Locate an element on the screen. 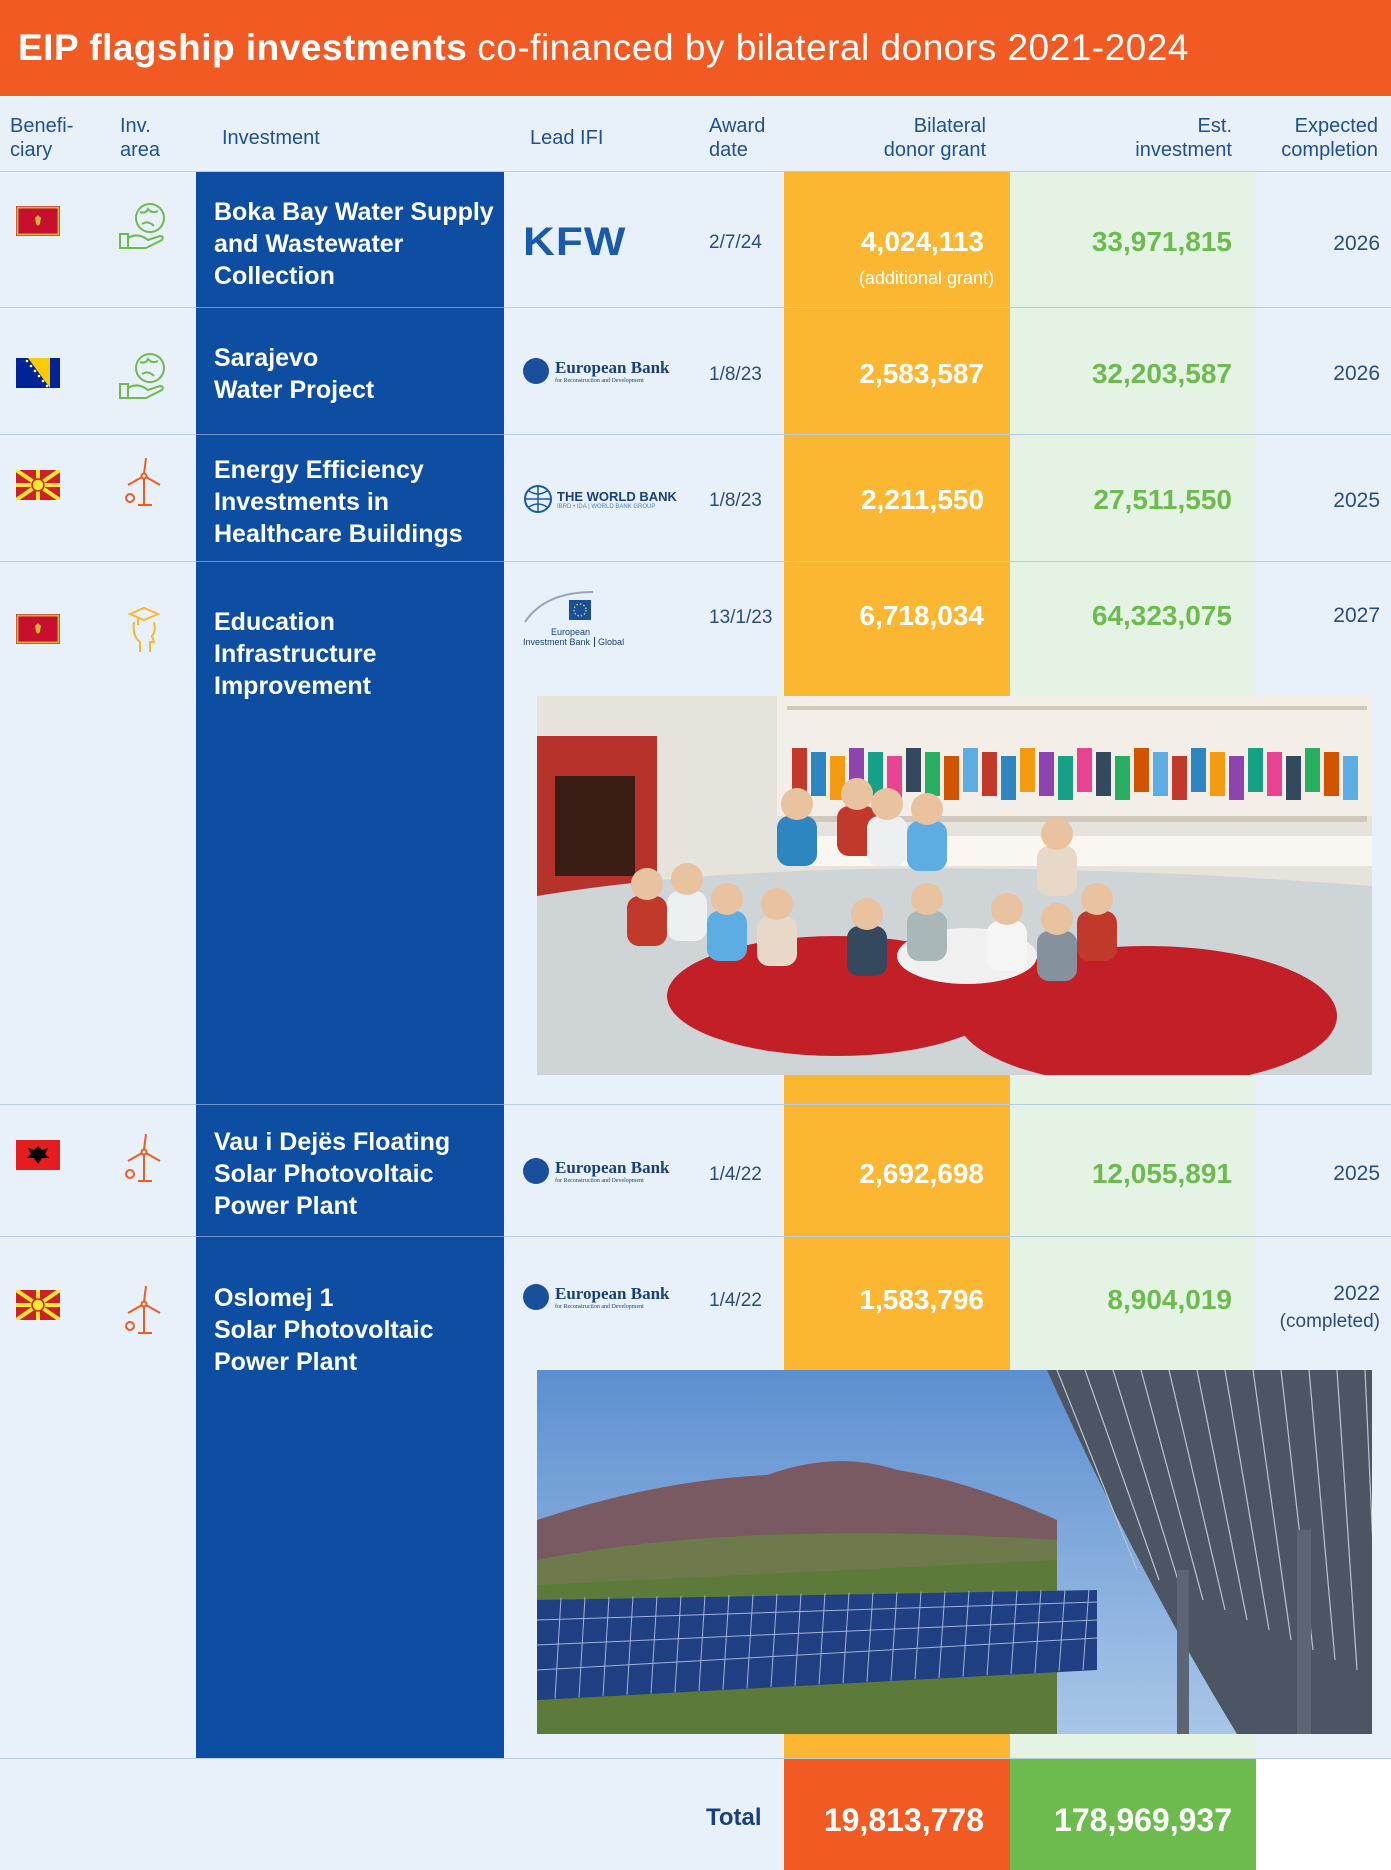 Image resolution: width=1391 pixels, height=1870 pixels. grant-value: 2,583,587 is located at coordinates (921, 373).